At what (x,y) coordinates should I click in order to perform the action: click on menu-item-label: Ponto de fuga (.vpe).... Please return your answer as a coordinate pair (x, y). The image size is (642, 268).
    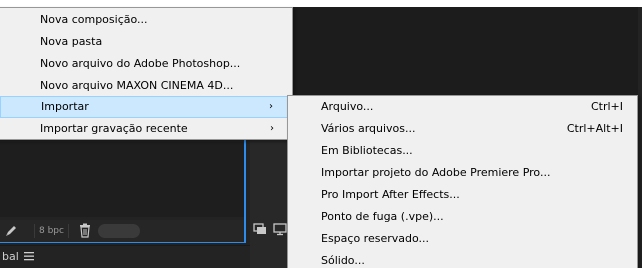
    Looking at the image, I should click on (382, 216).